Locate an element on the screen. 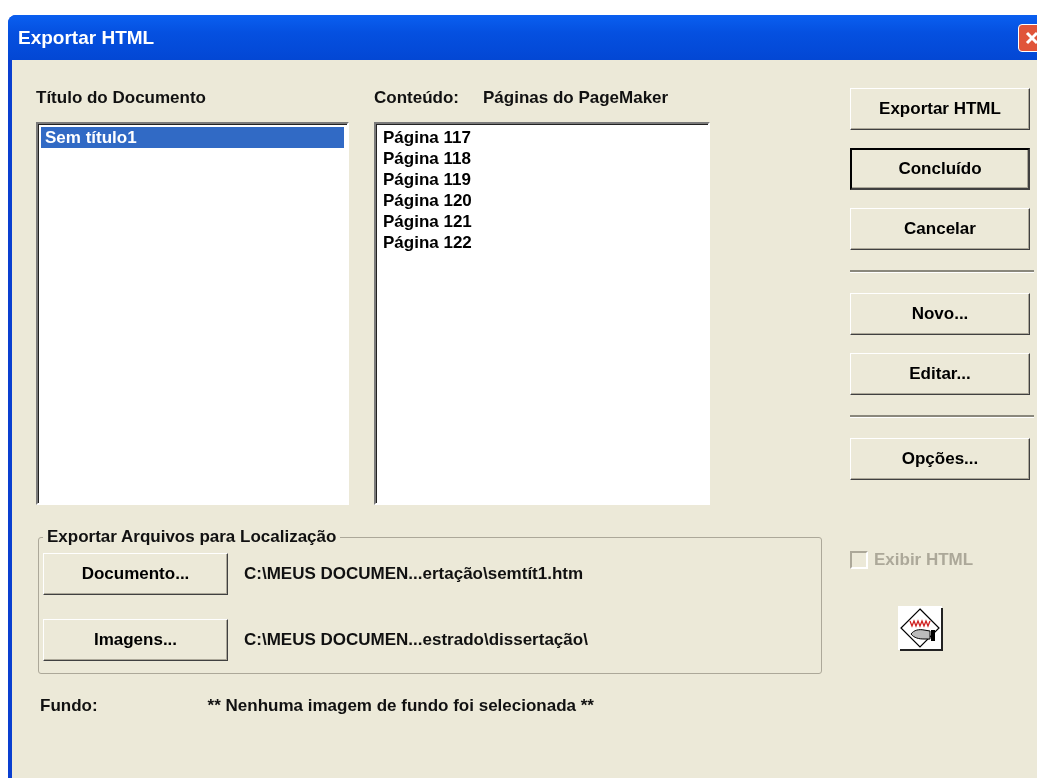 This screenshot has height=778, width=1037. background-value: ** Nenhuma imagem de fundo foi selecionada ** is located at coordinates (400, 706).